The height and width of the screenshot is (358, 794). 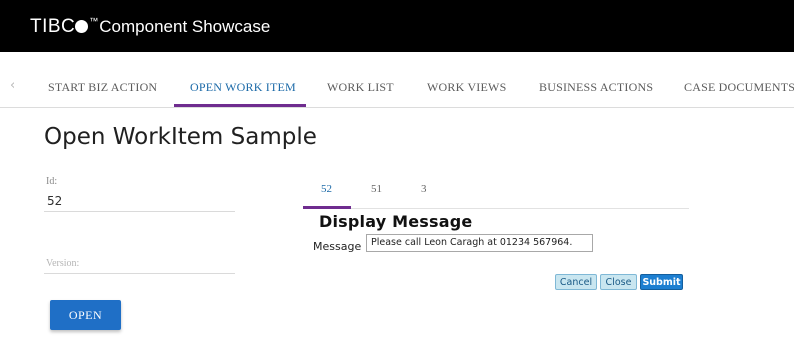 What do you see at coordinates (102, 87) in the screenshot?
I see `tab-start-biz-action: START BIZ ACTION` at bounding box center [102, 87].